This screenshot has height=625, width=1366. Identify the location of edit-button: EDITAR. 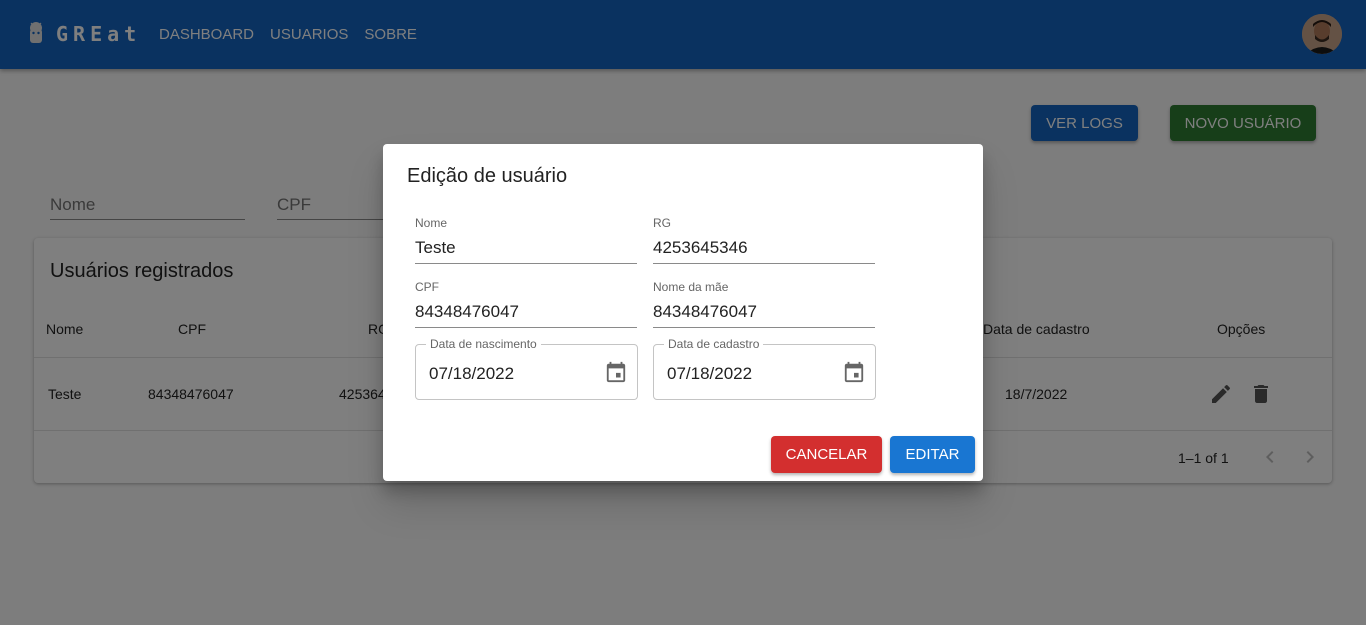
(932, 454).